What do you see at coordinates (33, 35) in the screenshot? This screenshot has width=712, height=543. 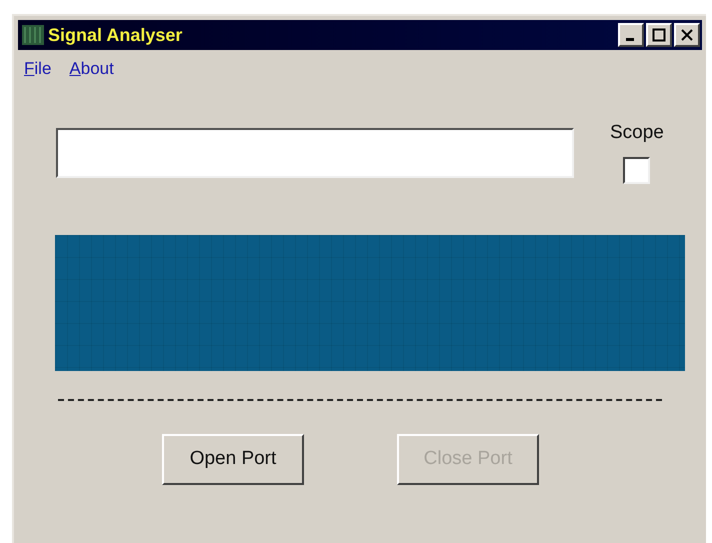 I see `app-icon` at bounding box center [33, 35].